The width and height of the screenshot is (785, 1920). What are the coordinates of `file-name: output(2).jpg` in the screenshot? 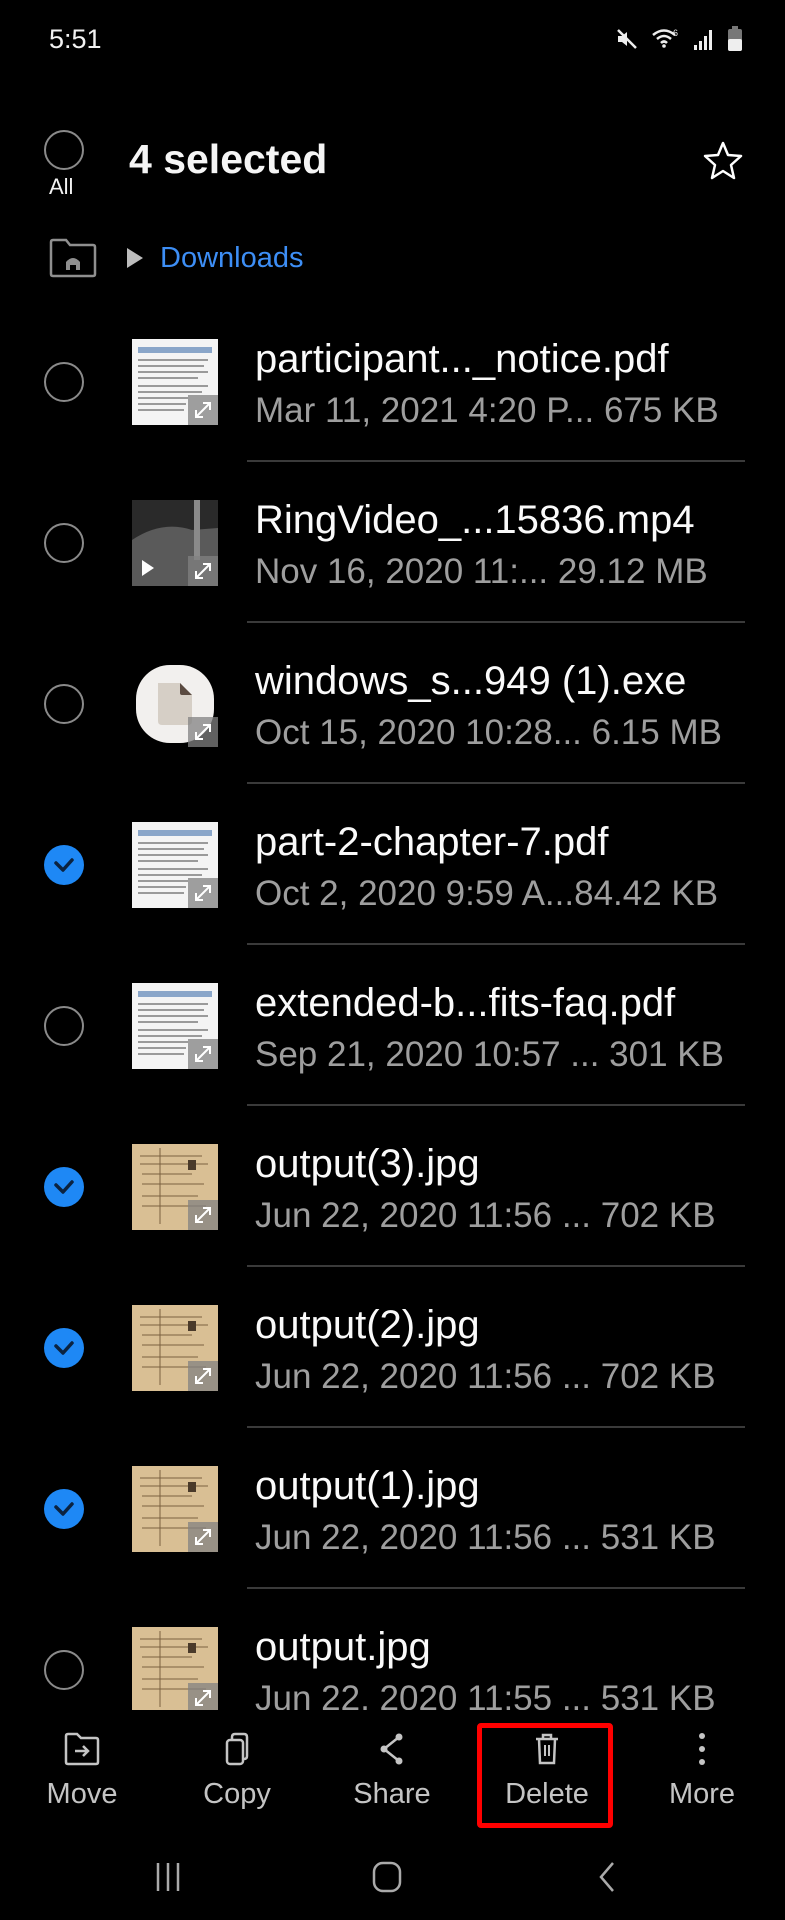 It's located at (367, 1325).